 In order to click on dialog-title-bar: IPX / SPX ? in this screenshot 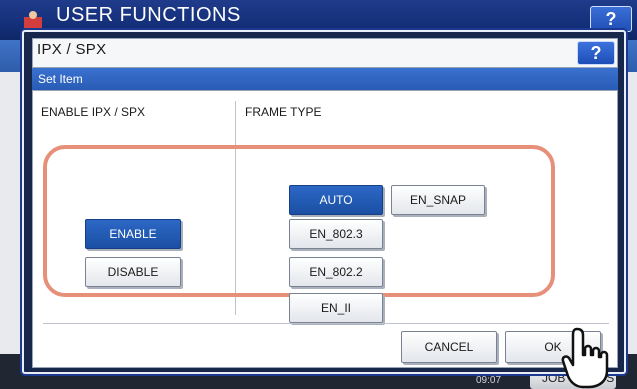, I will do `click(325, 53)`.